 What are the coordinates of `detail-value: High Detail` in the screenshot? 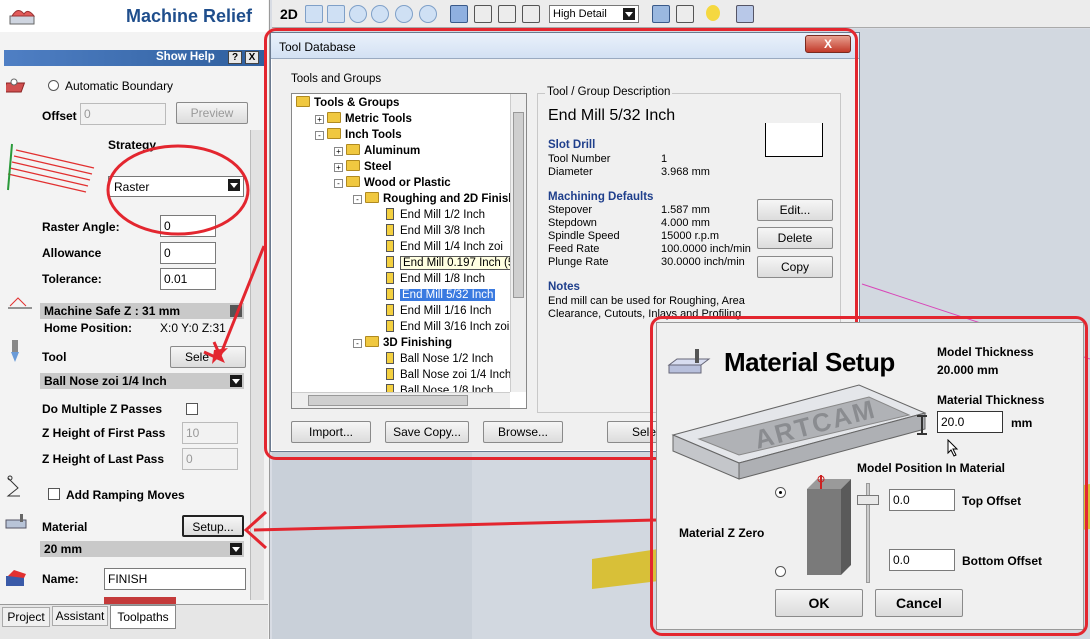 It's located at (580, 14).